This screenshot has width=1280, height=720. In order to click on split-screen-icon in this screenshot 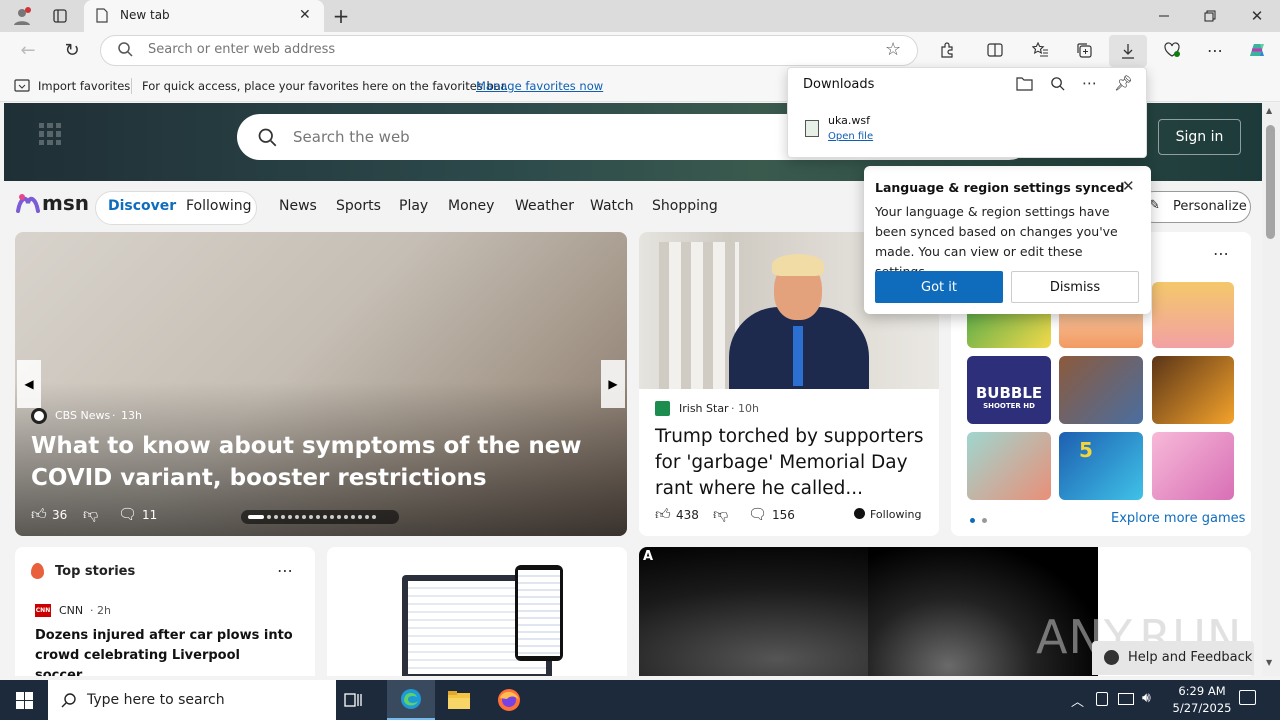, I will do `click(995, 50)`.